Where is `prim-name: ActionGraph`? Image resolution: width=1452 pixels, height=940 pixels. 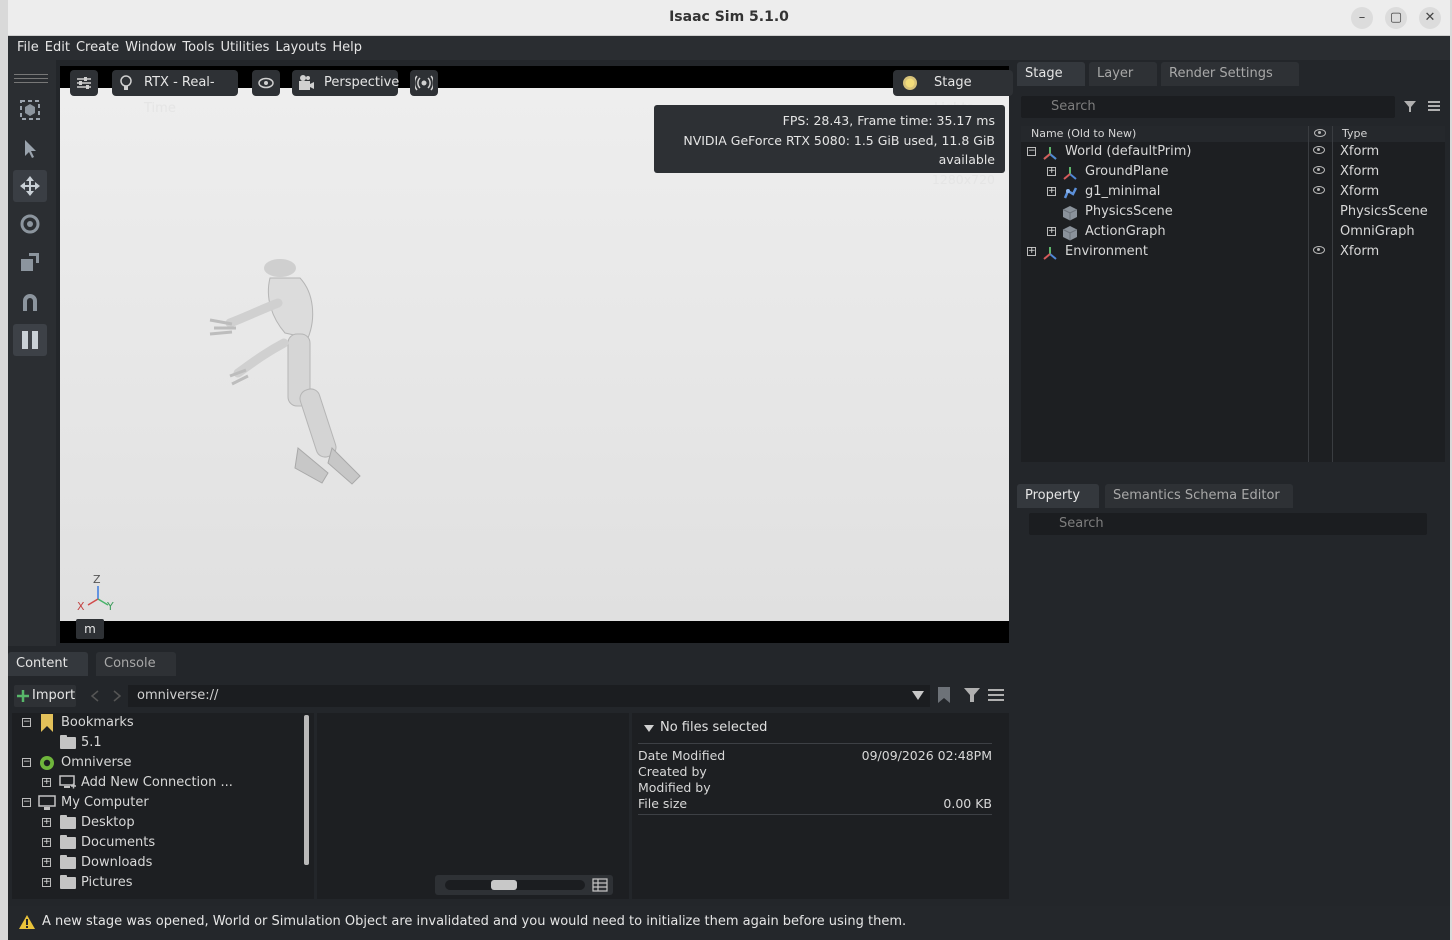
prim-name: ActionGraph is located at coordinates (1125, 231).